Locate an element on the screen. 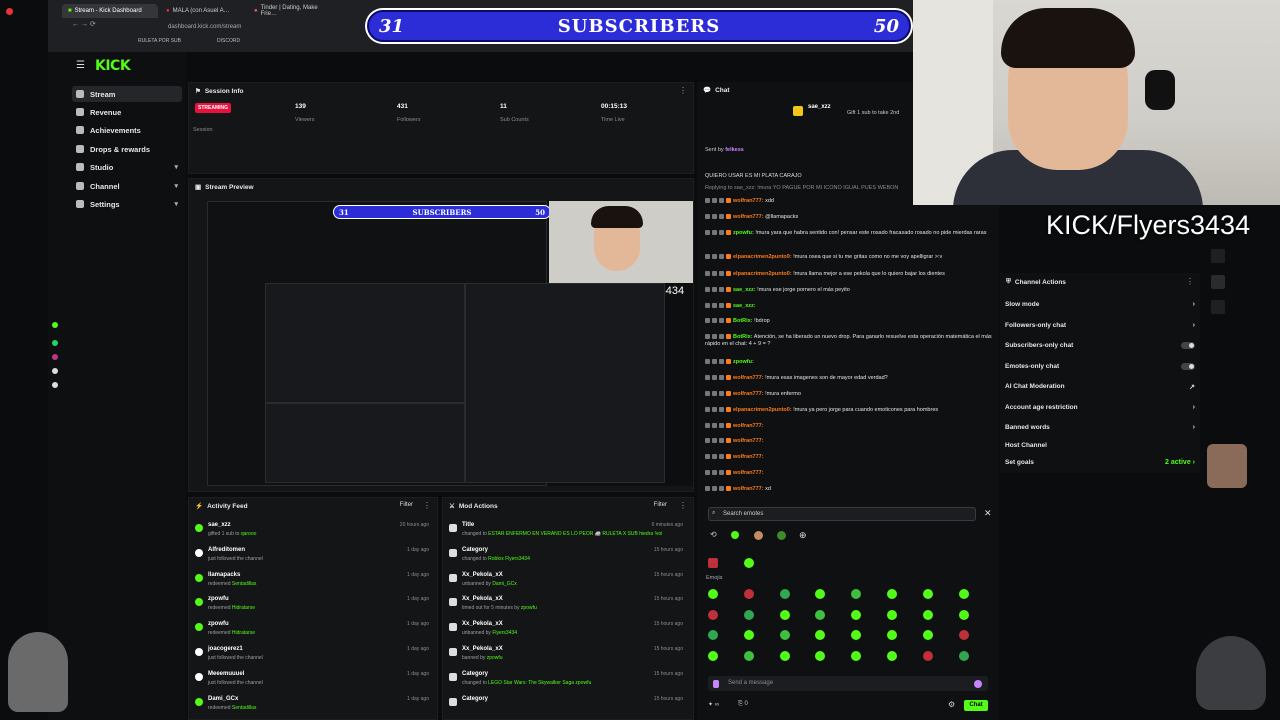  bookmark-discord: DISCORD is located at coordinates (228, 41).